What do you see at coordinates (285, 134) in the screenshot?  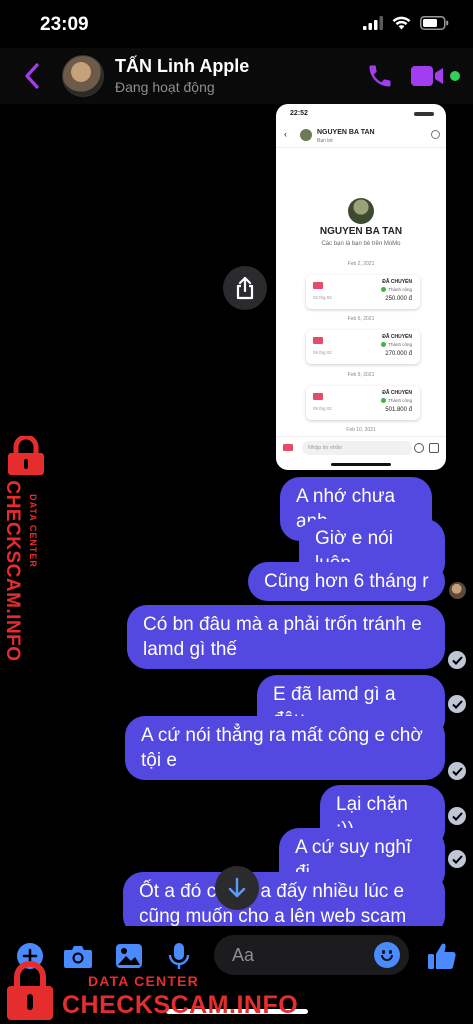 I see `chevron-left-icon: ‹` at bounding box center [285, 134].